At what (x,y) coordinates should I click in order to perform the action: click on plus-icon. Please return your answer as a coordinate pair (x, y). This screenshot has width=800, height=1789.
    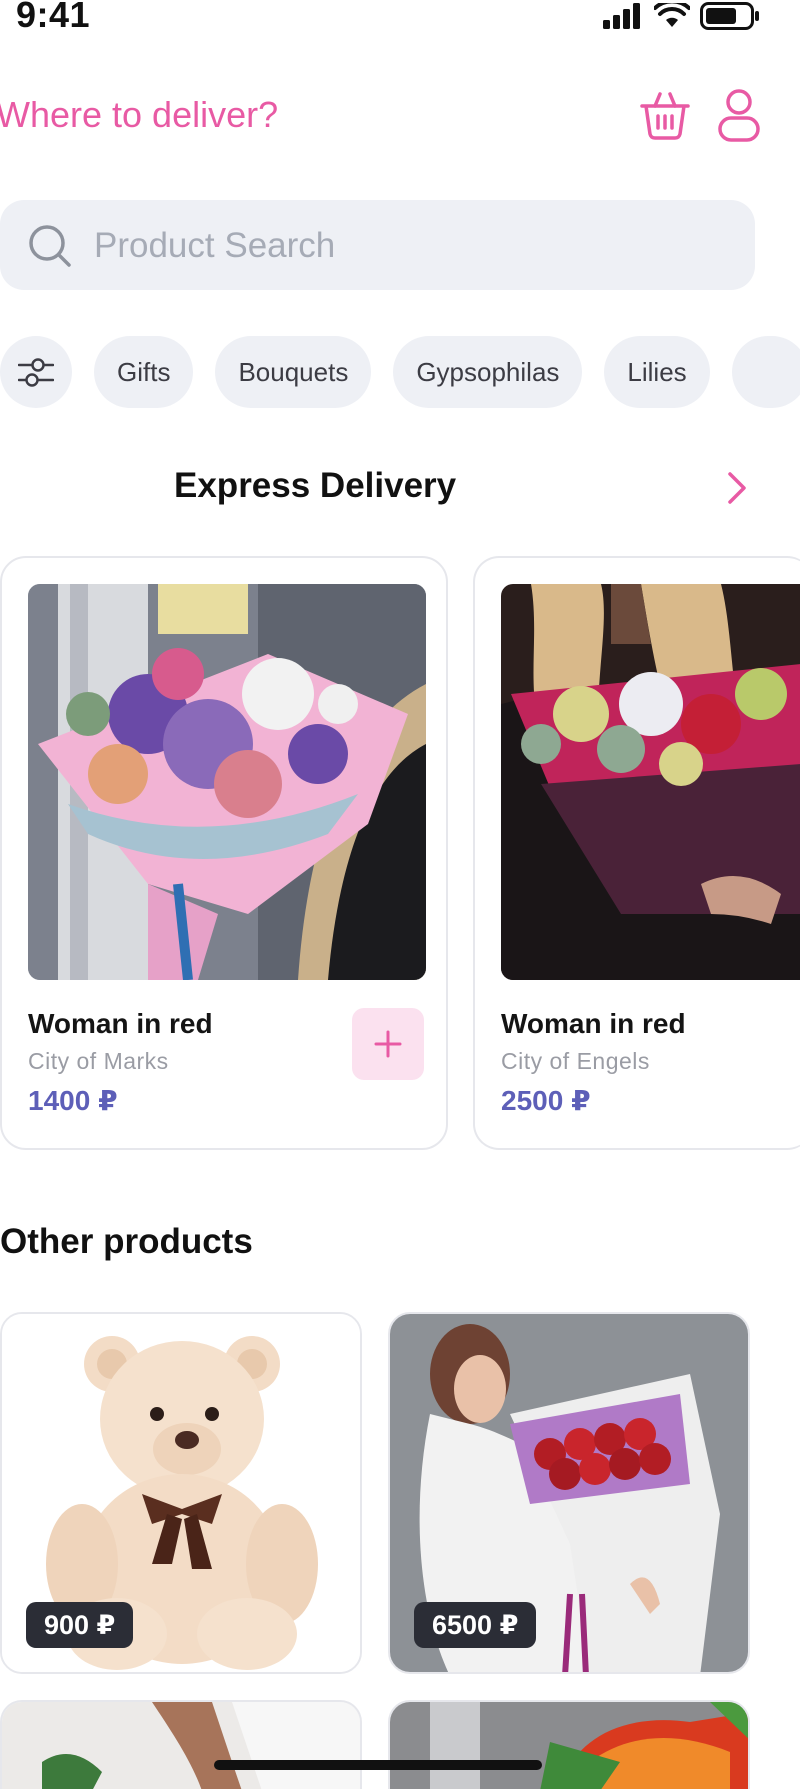
    Looking at the image, I should click on (388, 1044).